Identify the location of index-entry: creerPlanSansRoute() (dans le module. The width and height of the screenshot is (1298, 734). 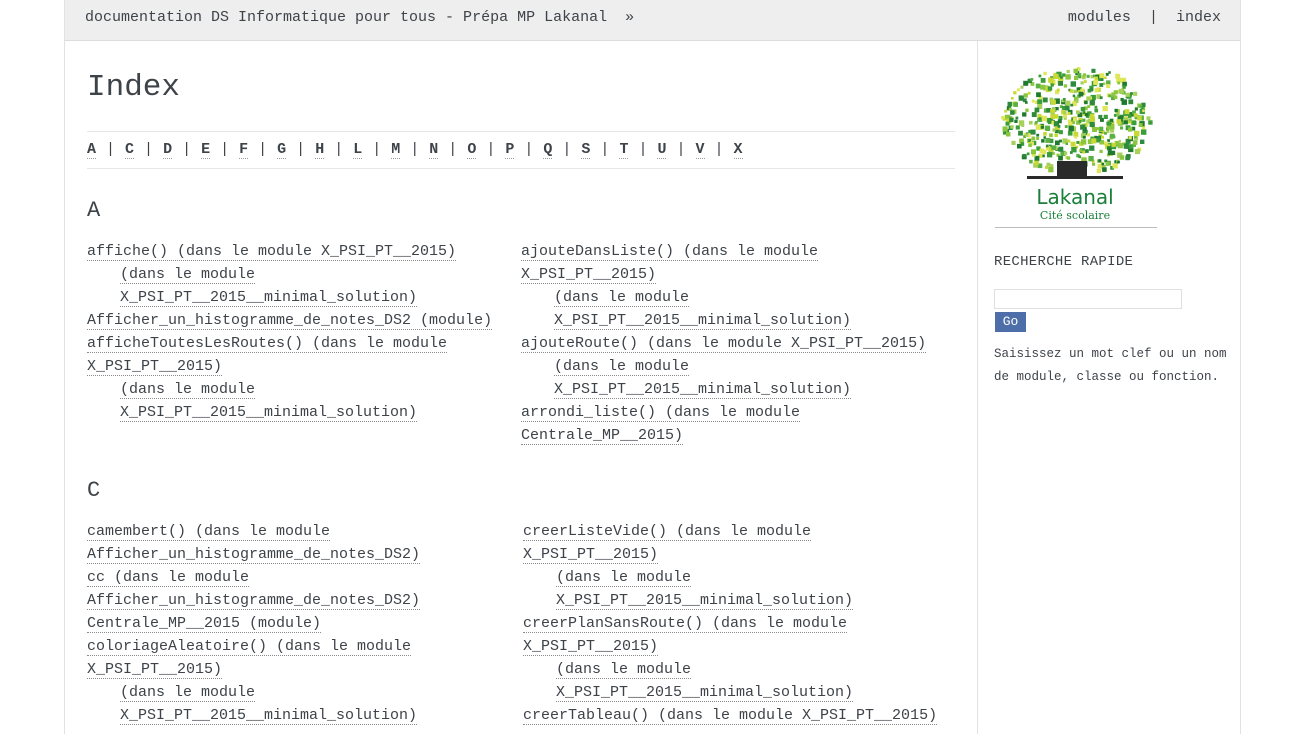
(730, 623).